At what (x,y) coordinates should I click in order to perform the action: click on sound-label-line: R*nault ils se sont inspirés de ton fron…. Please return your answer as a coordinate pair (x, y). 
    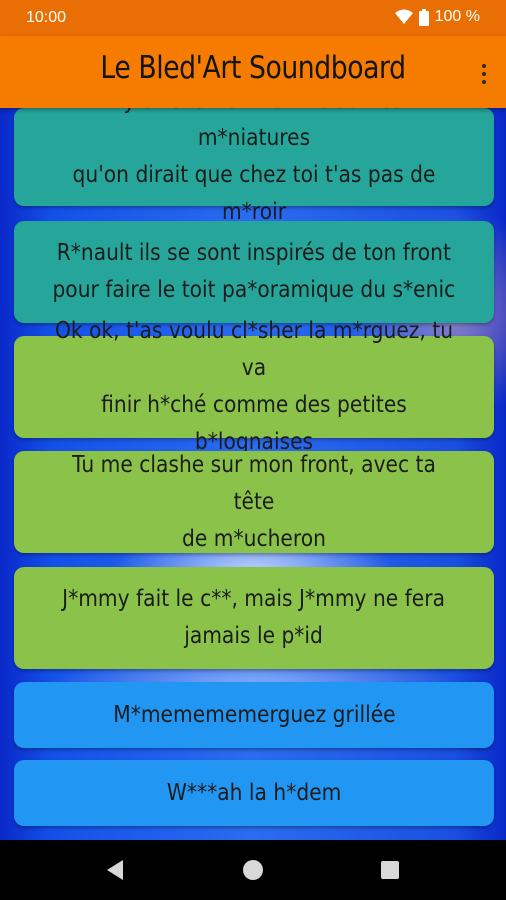
    Looking at the image, I should click on (254, 253).